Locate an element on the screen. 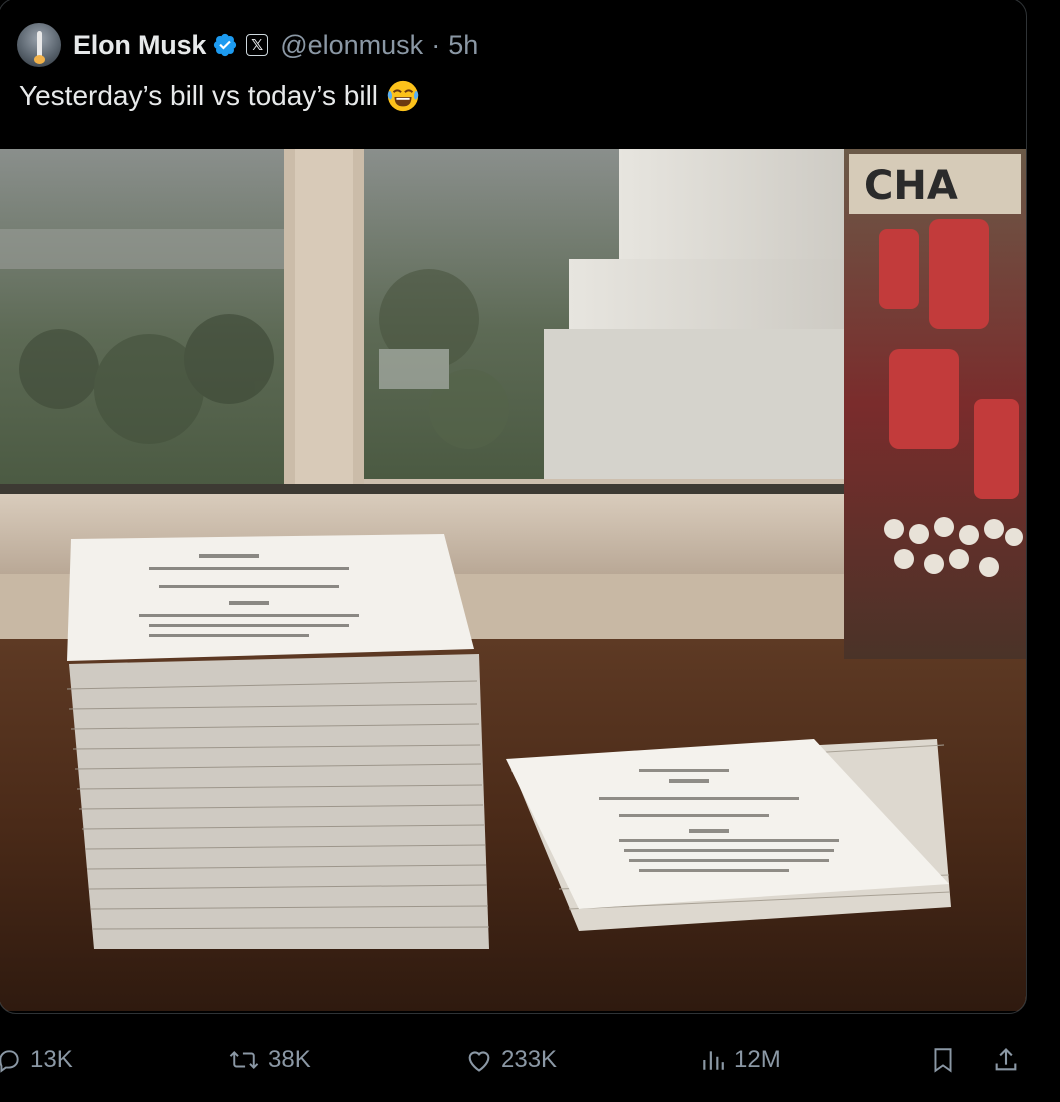  tweet-header: Elon Musk 𝕏 @elonmusk · 5h is located at coordinates (247, 45).